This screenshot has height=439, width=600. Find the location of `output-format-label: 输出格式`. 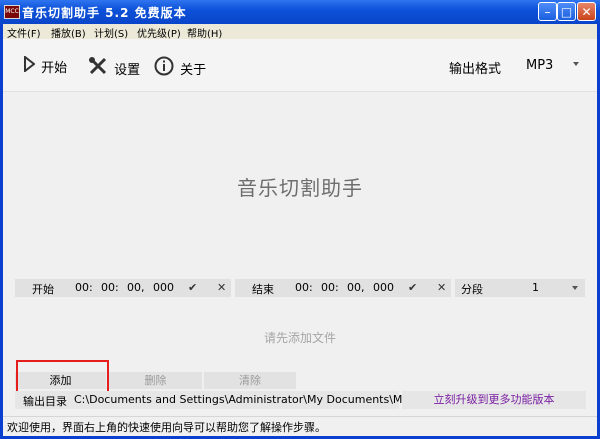

output-format-label: 输出格式 is located at coordinates (475, 69).